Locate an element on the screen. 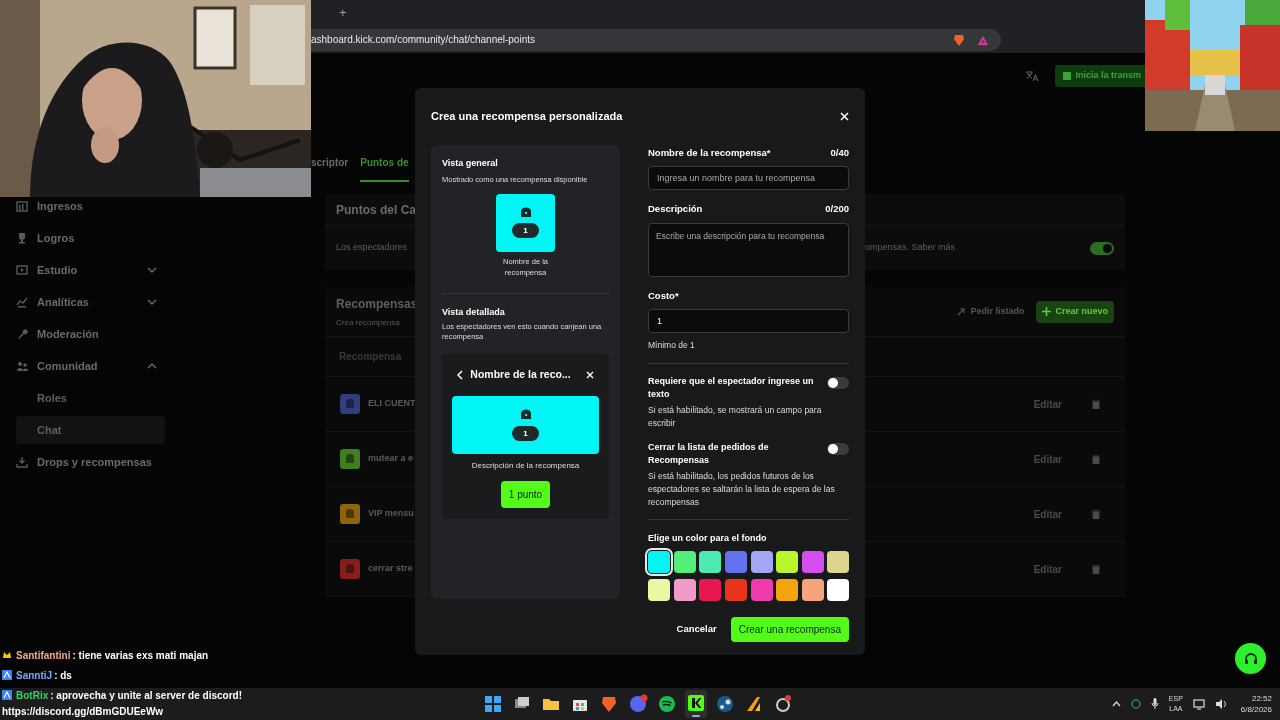 This screenshot has height=720, width=1280. create-new-button: Crear nuevo is located at coordinates (1075, 311).